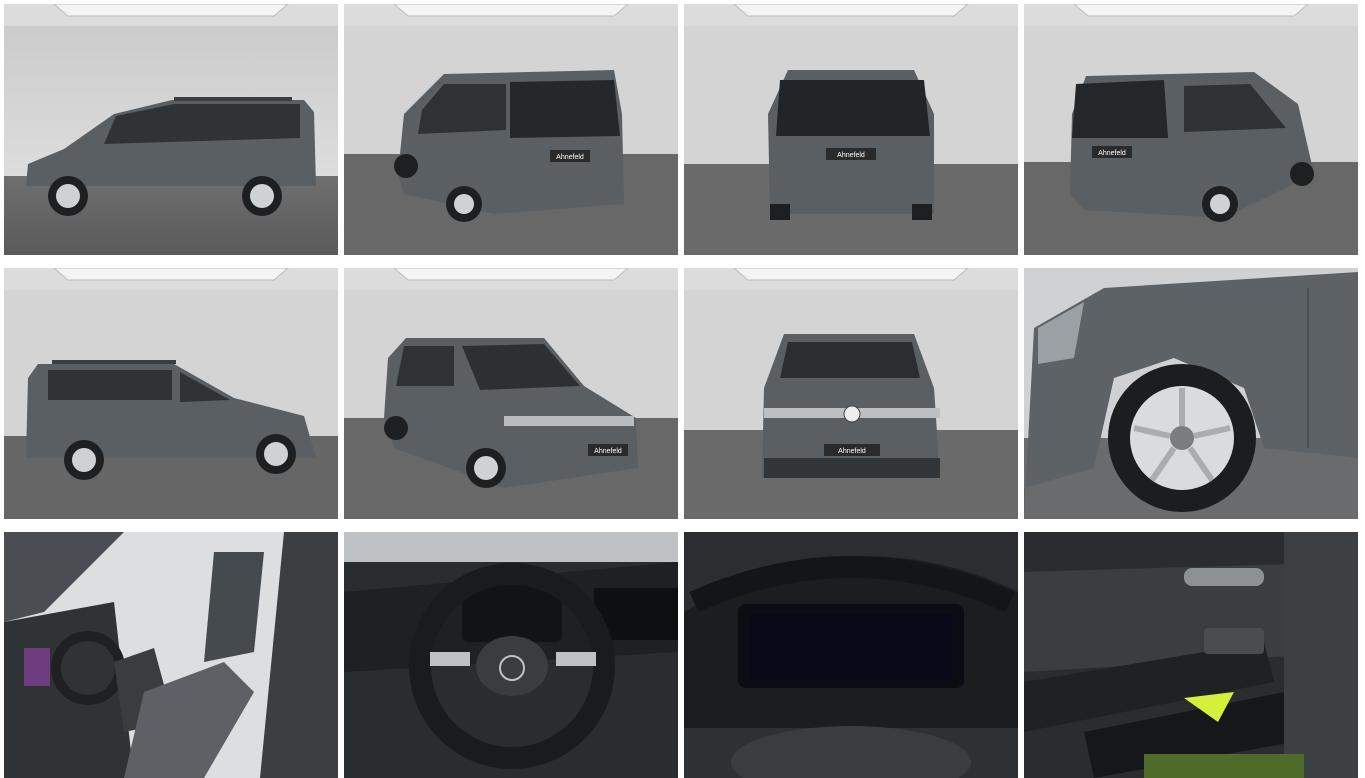  I want to click on photo-rear-three-quarter-right: Ahnefeld, so click(1191, 129).